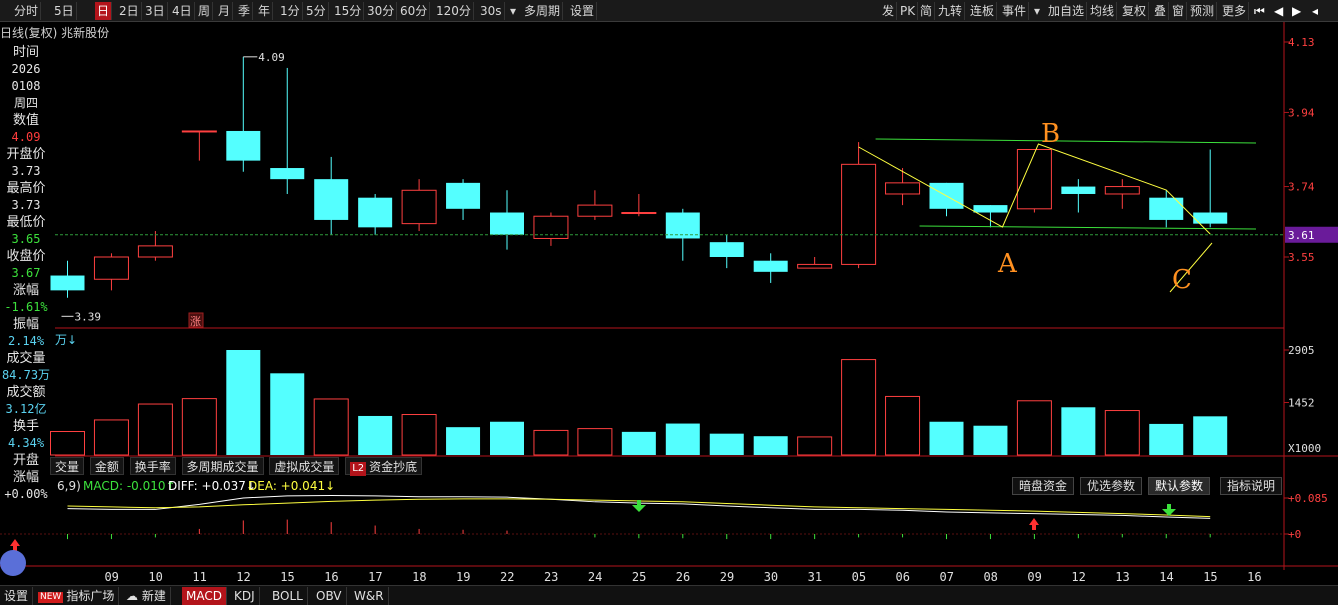 The width and height of the screenshot is (1338, 605). Describe the element at coordinates (1088, 227) in the screenshot. I see `support-line` at that location.